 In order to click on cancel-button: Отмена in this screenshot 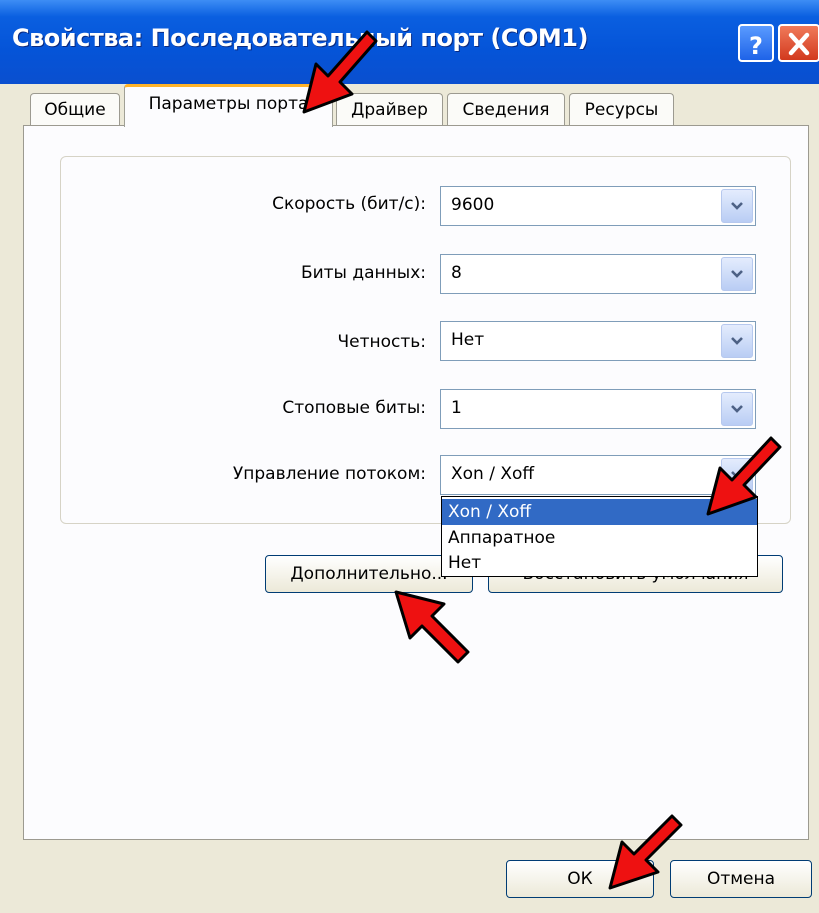, I will do `click(741, 879)`.